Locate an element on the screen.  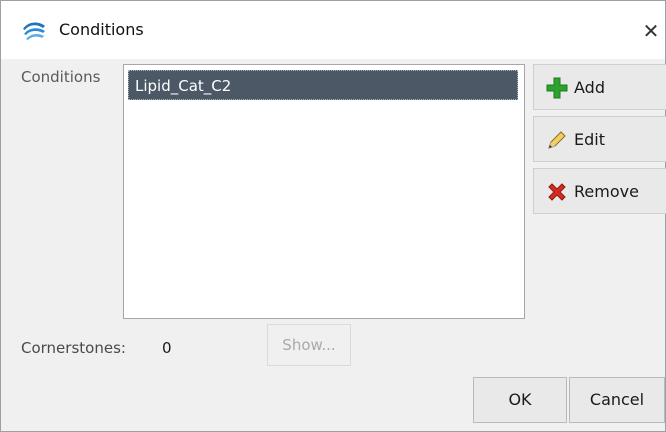
add-button-label: Add is located at coordinates (589, 87).